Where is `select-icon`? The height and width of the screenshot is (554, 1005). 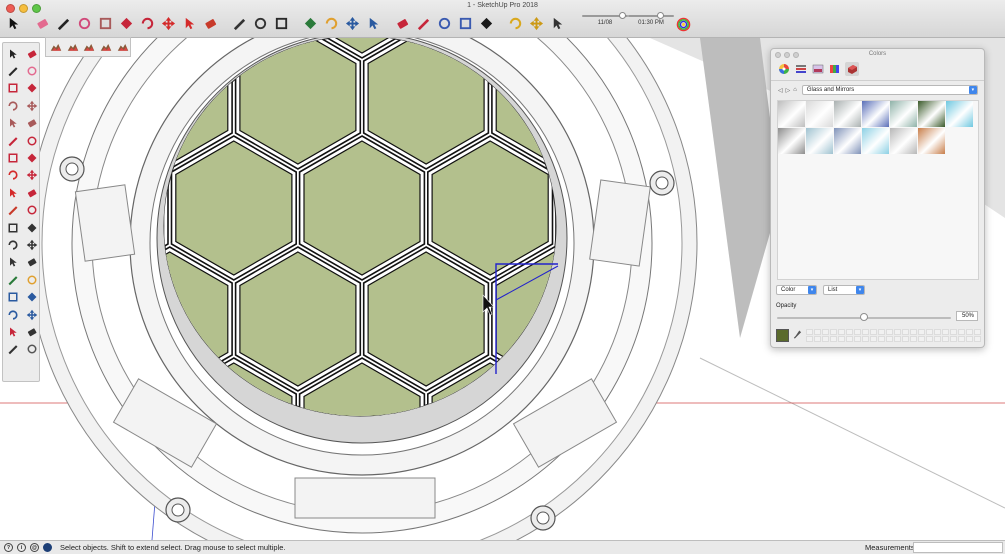
select-icon is located at coordinates (12, 53).